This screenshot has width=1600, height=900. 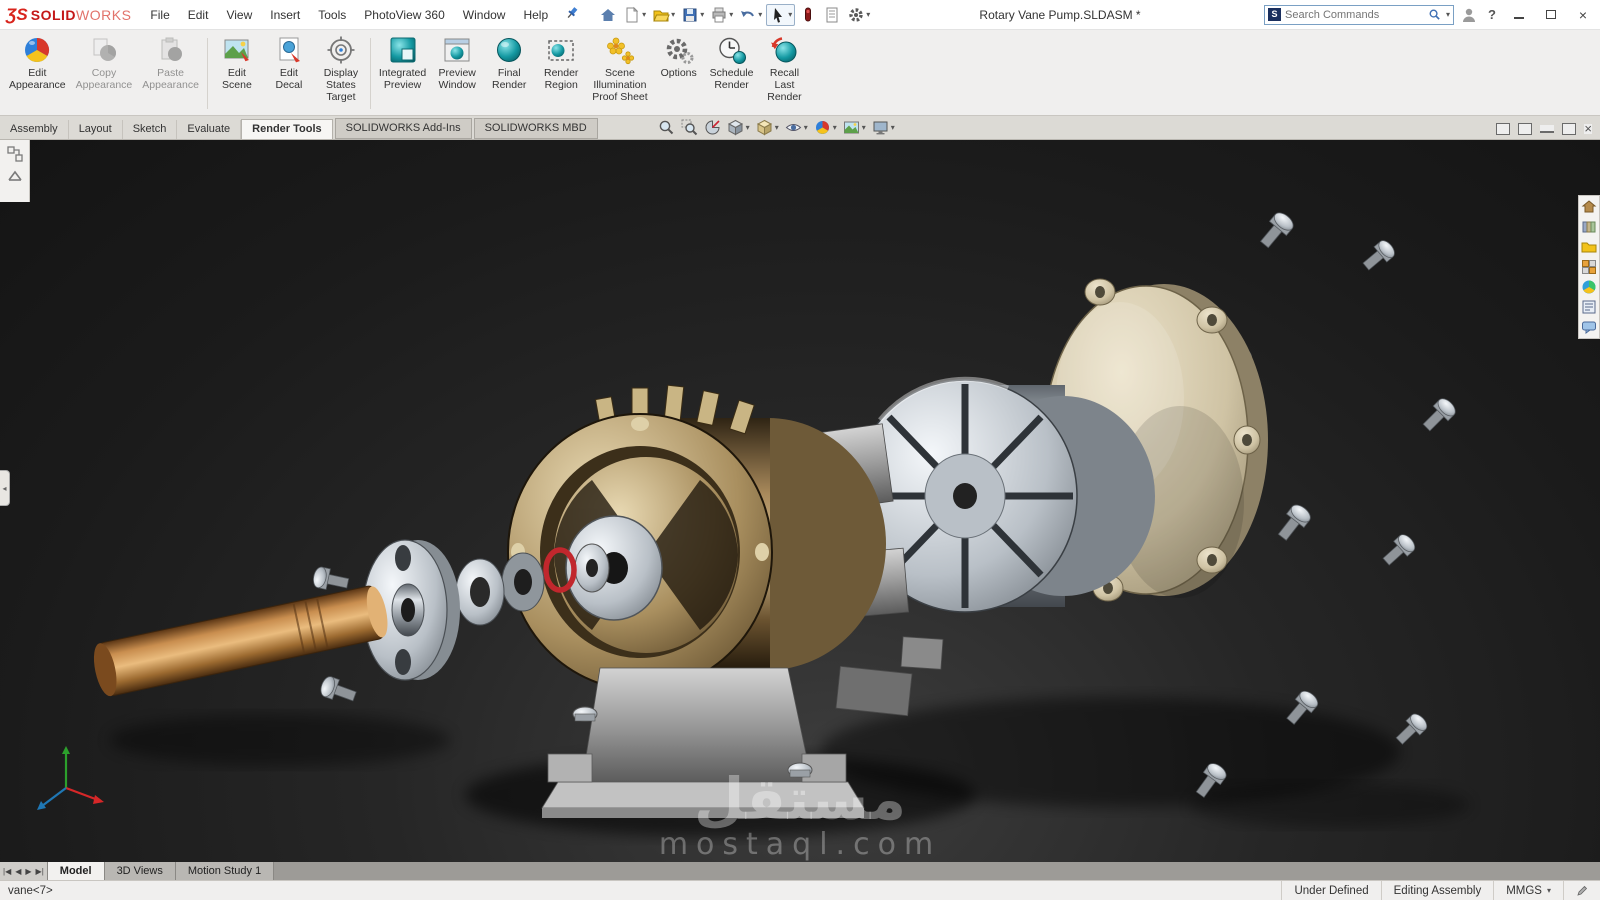 What do you see at coordinates (1355, 14) in the screenshot?
I see `search-input` at bounding box center [1355, 14].